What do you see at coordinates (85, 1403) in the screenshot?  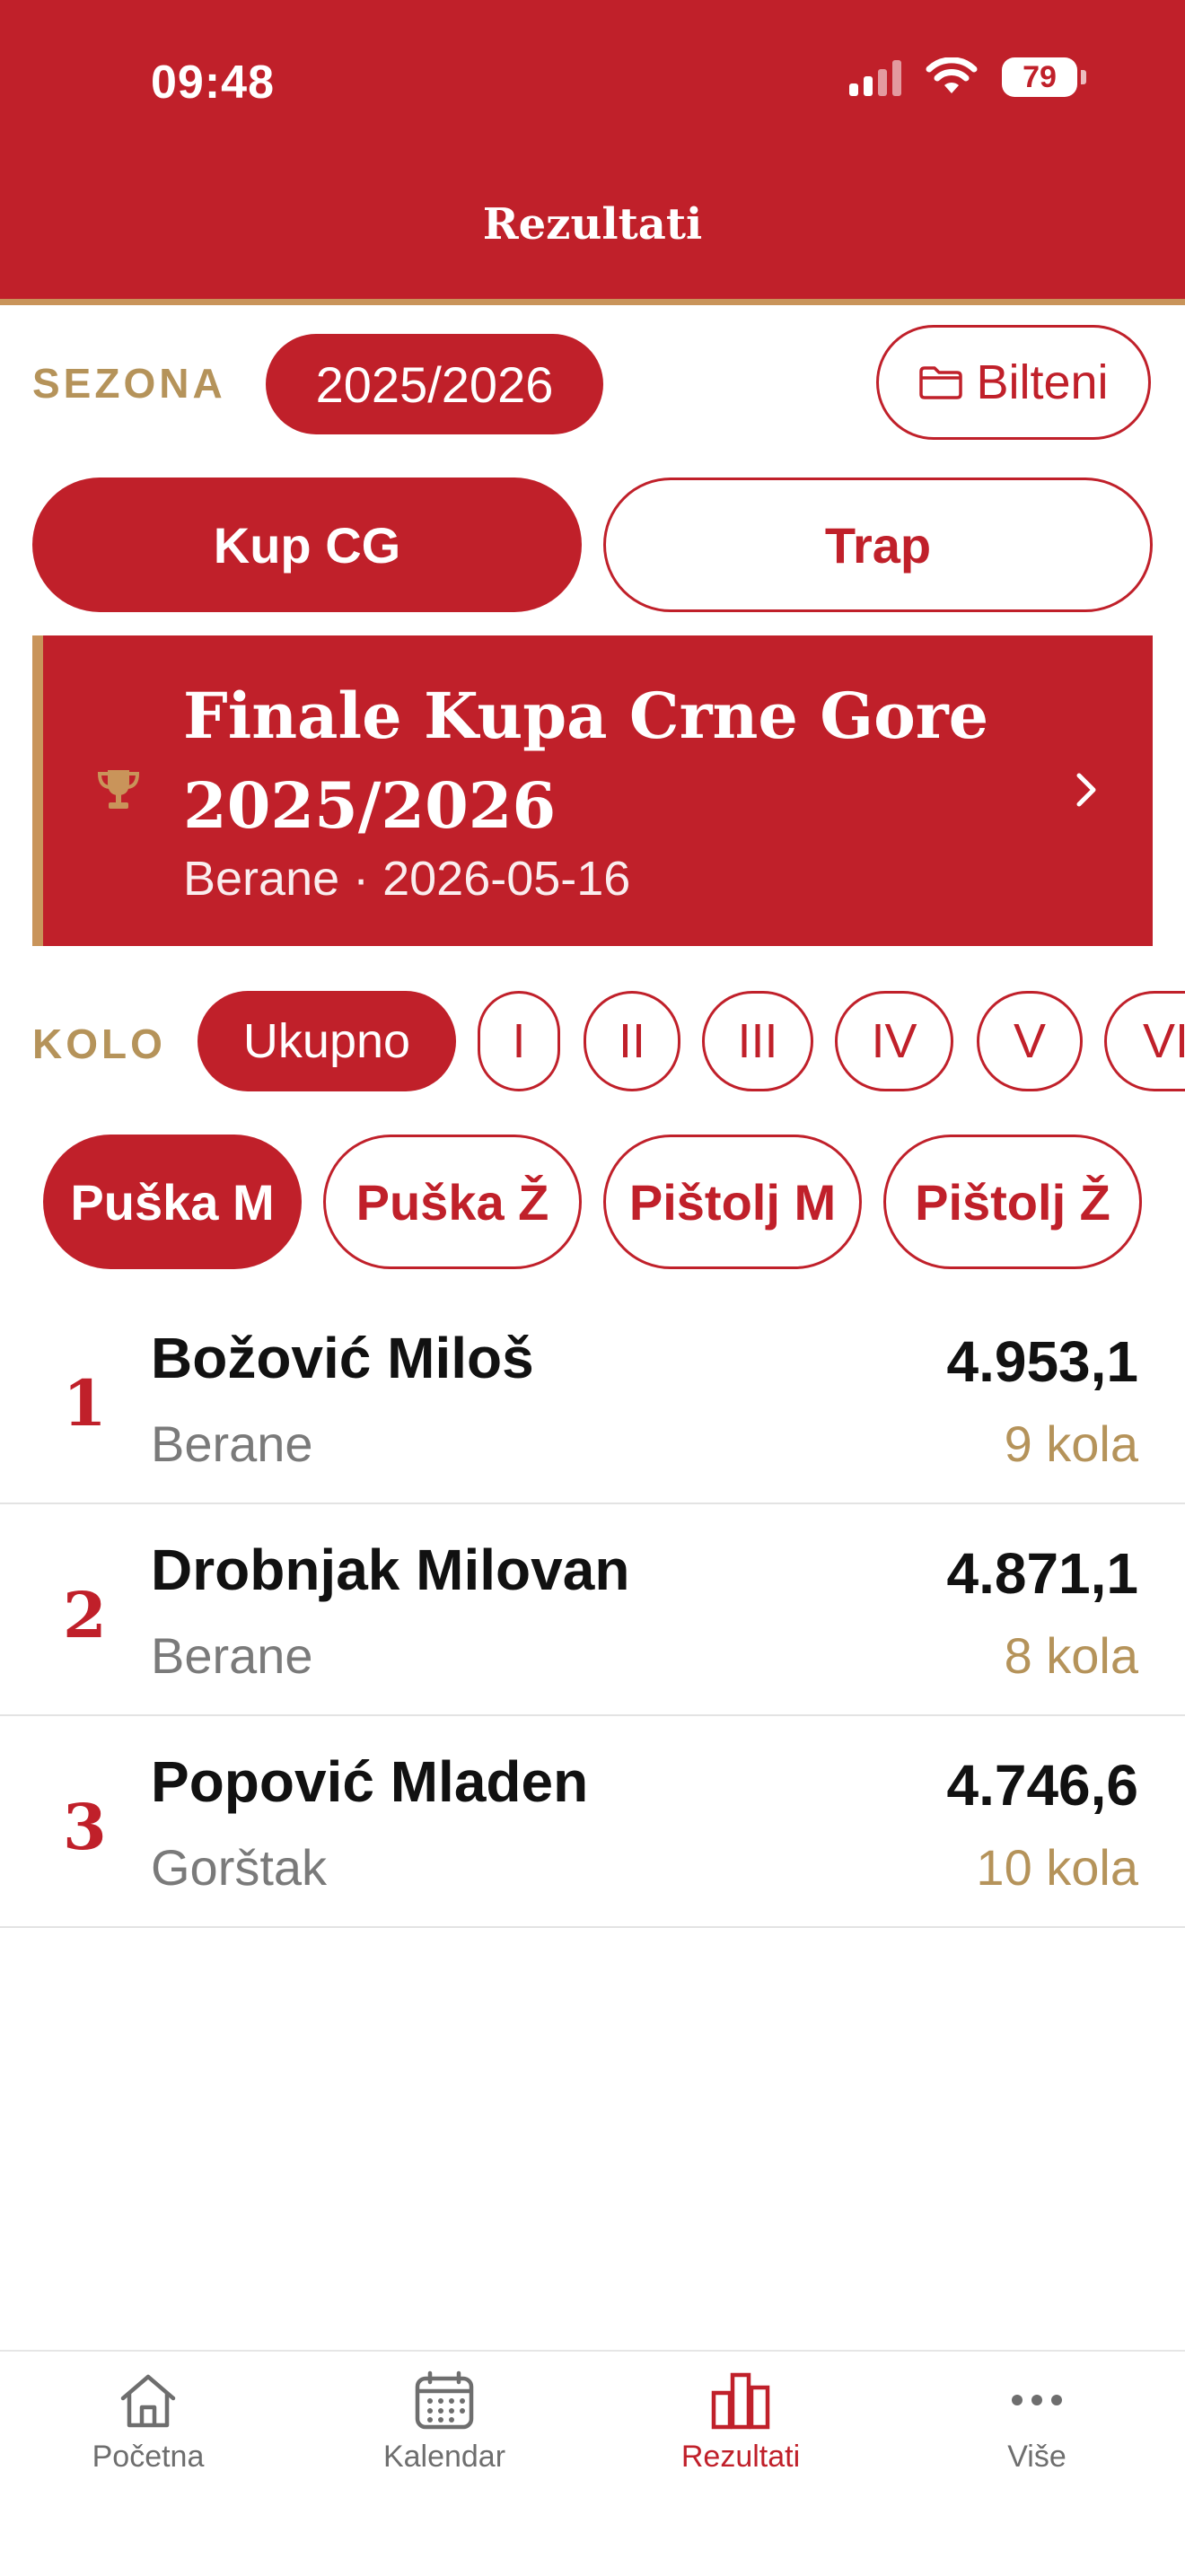 I see `result-rank: 1` at bounding box center [85, 1403].